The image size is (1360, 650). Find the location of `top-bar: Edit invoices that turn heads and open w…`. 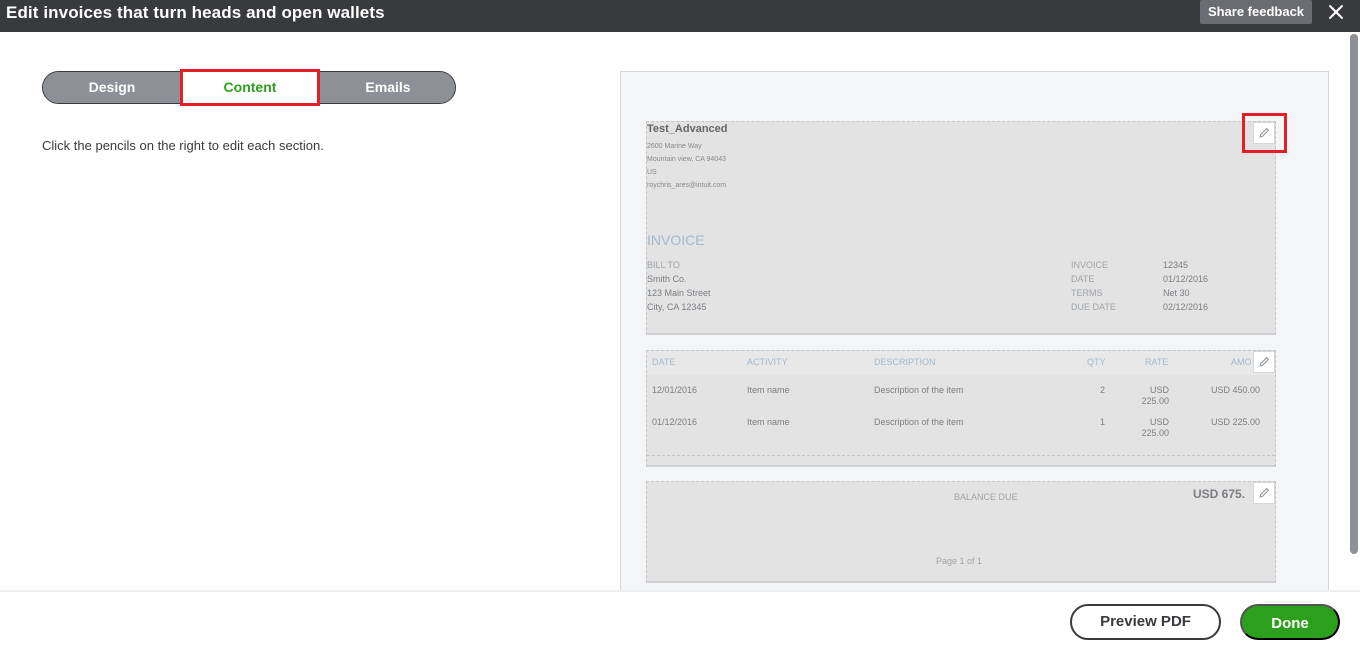

top-bar: Edit invoices that turn heads and open w… is located at coordinates (680, 16).